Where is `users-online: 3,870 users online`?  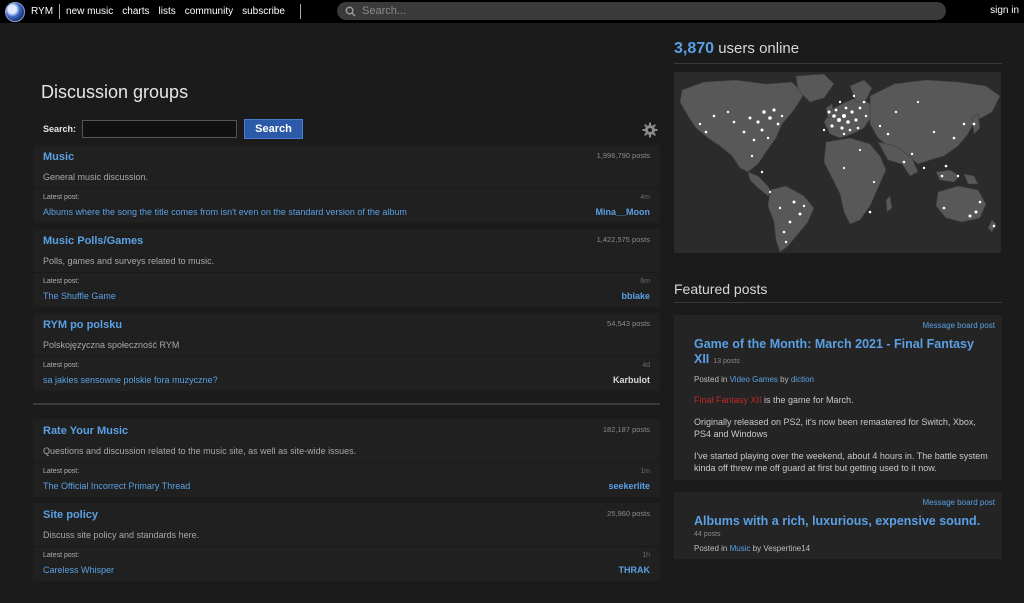 users-online: 3,870 users online is located at coordinates (838, 49).